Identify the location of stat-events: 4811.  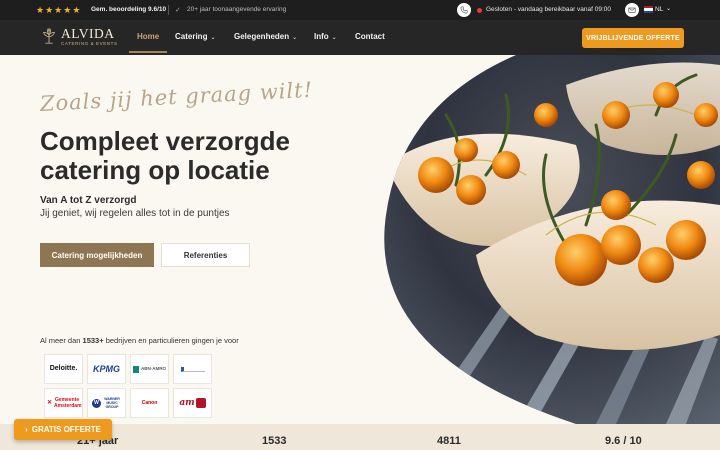
(449, 441).